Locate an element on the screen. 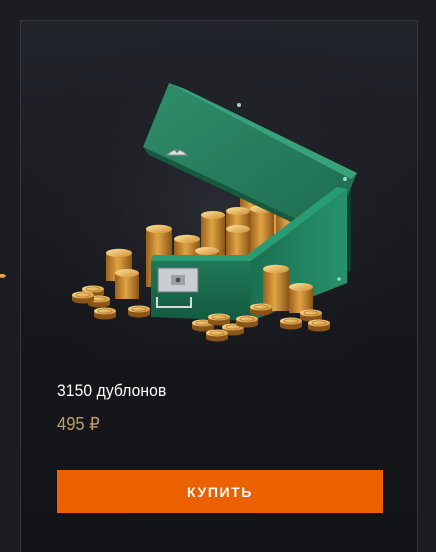 The height and width of the screenshot is (552, 436). product-title: 3150 дублонов is located at coordinates (112, 390).